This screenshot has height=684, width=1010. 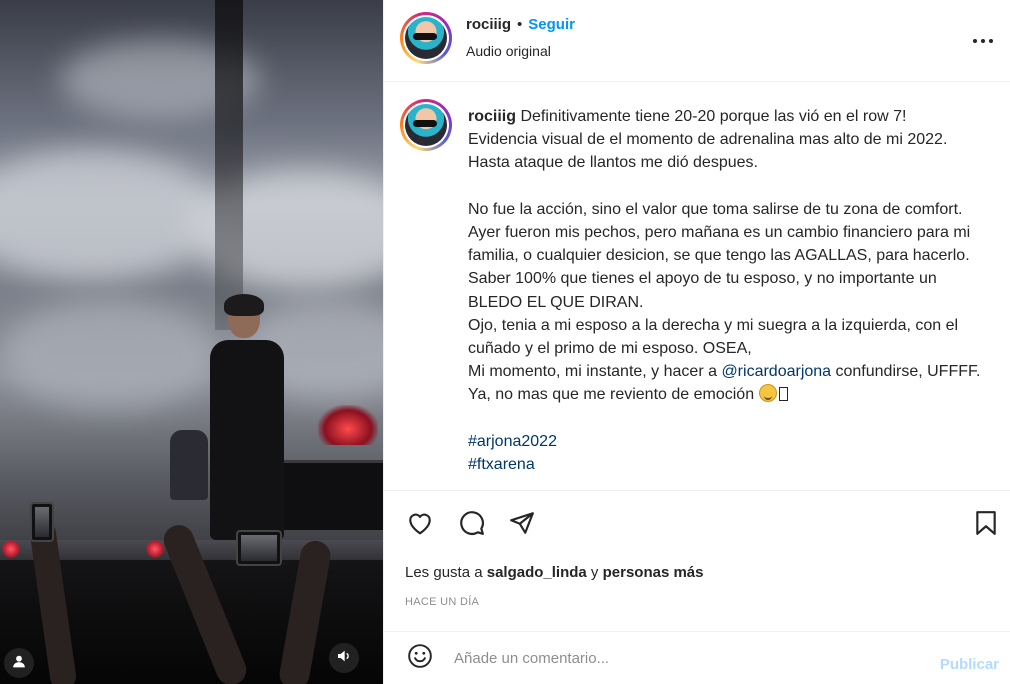 I want to click on singer-figure, so click(x=247, y=440).